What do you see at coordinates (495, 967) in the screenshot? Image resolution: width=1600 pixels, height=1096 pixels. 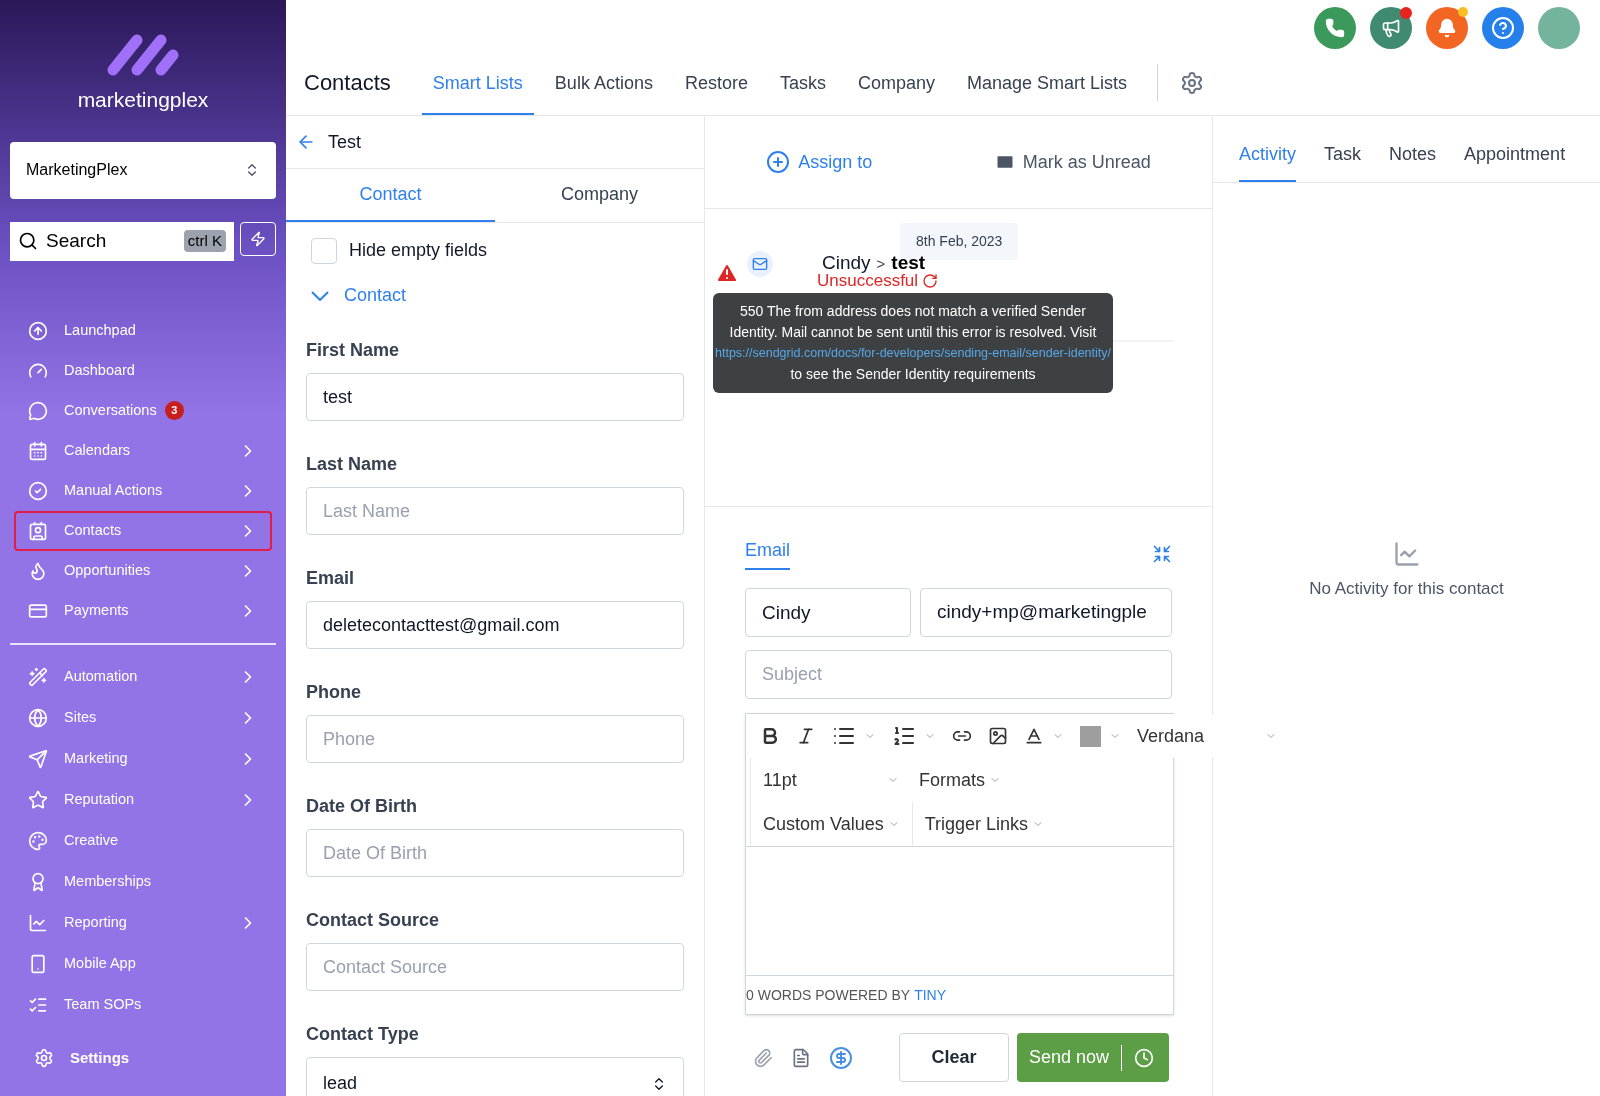 I see `text-field: Contact Source` at bounding box center [495, 967].